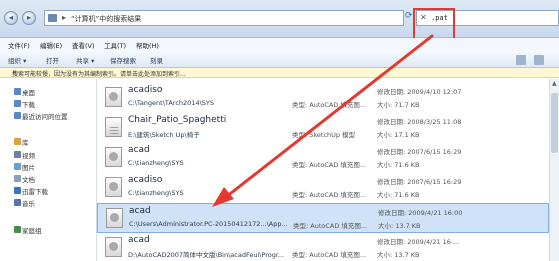  Describe the element at coordinates (28, 167) in the screenshot. I see `sidebar-item: 图片` at that location.